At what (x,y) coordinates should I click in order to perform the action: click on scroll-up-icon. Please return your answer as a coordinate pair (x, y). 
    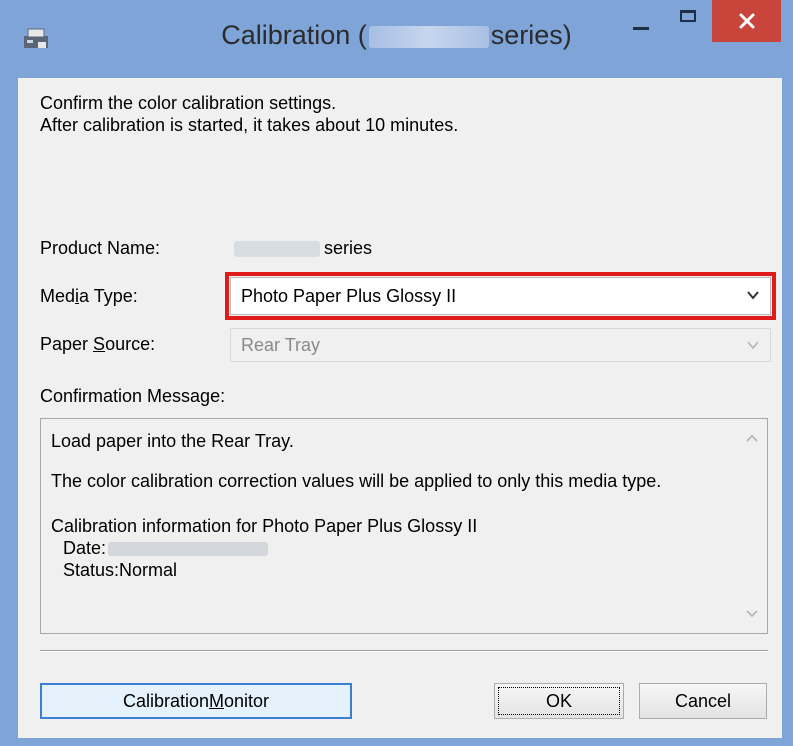
    Looking at the image, I should click on (752, 438).